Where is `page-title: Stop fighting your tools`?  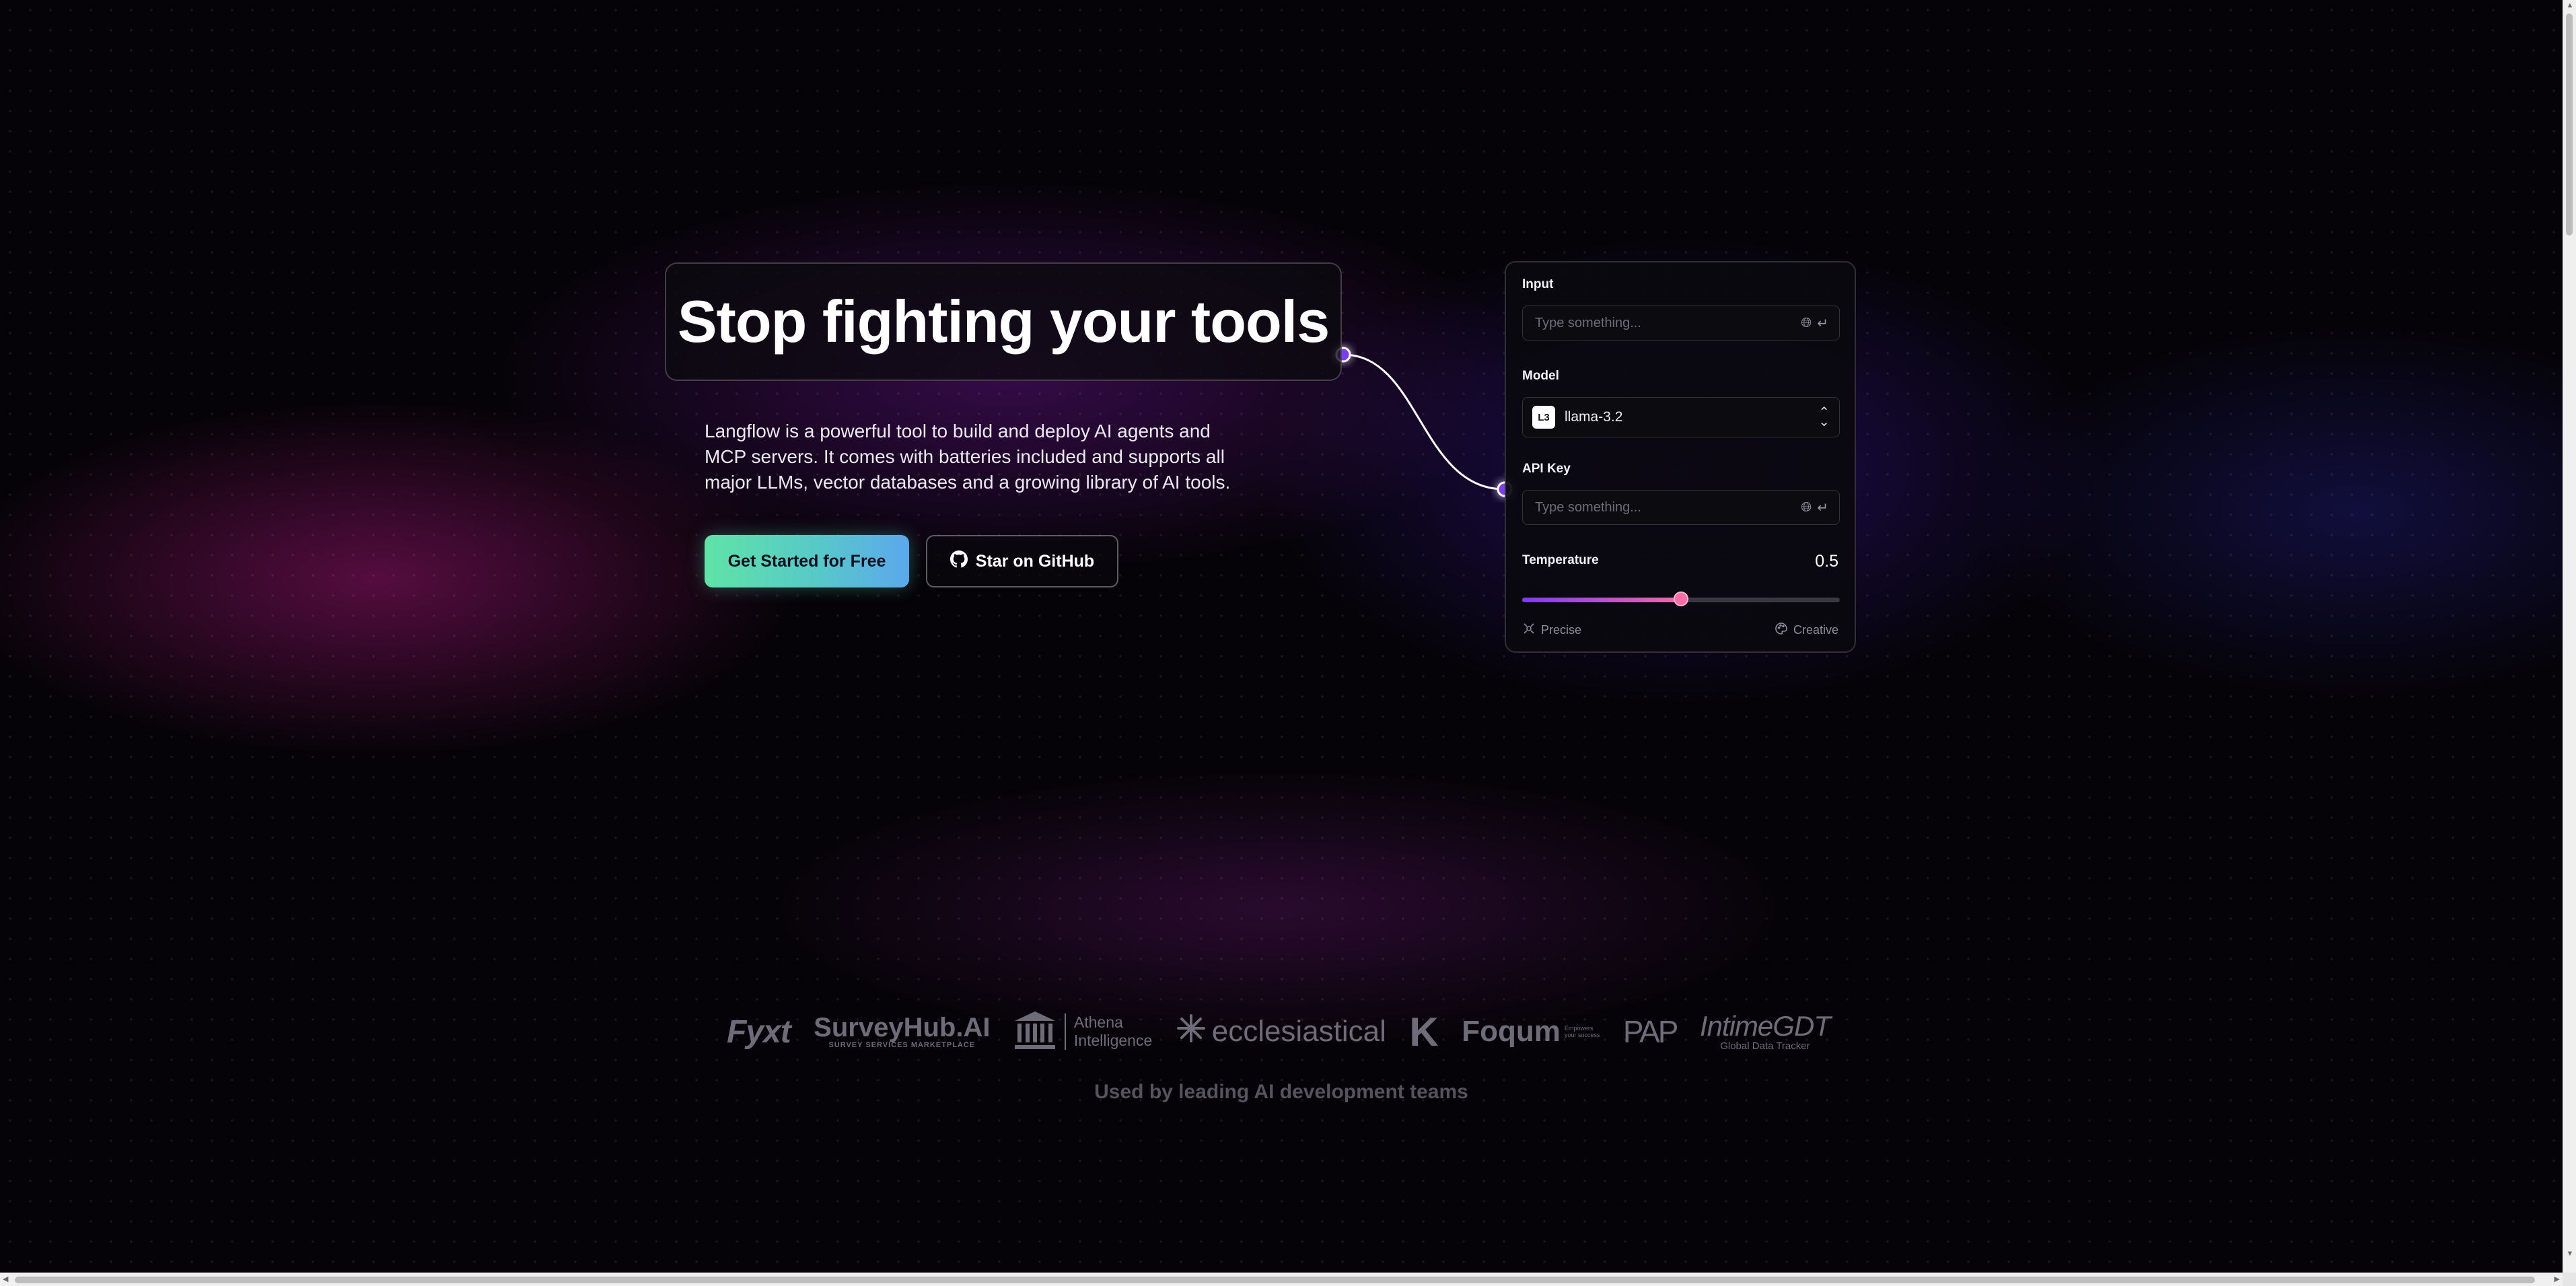
page-title: Stop fighting your tools is located at coordinates (1003, 321).